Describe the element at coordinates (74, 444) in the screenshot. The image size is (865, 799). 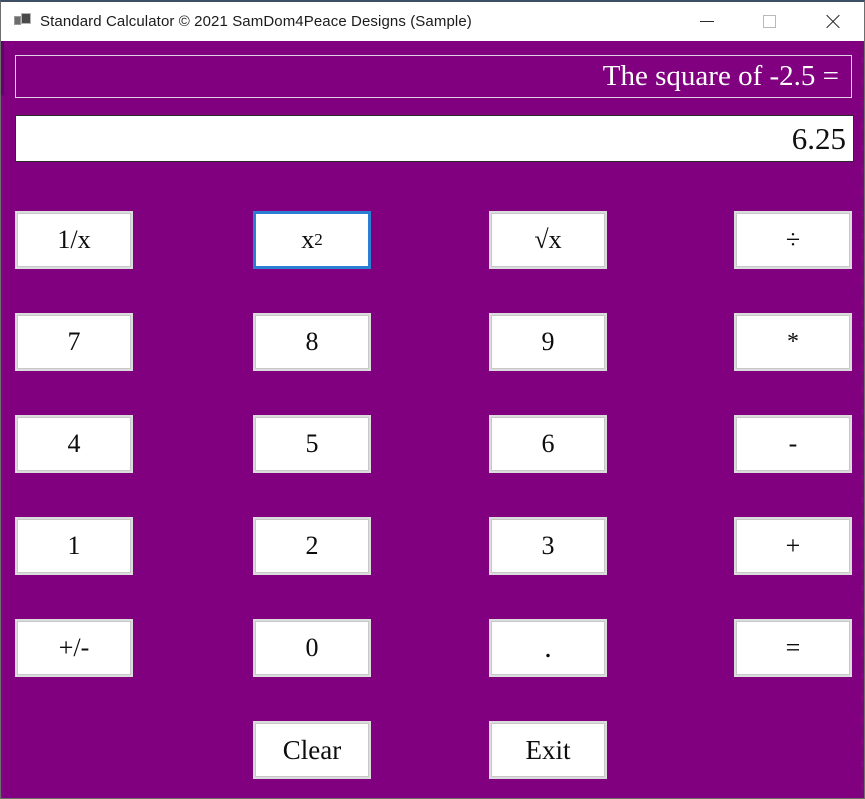
I see `digit-4-button: 4` at that location.